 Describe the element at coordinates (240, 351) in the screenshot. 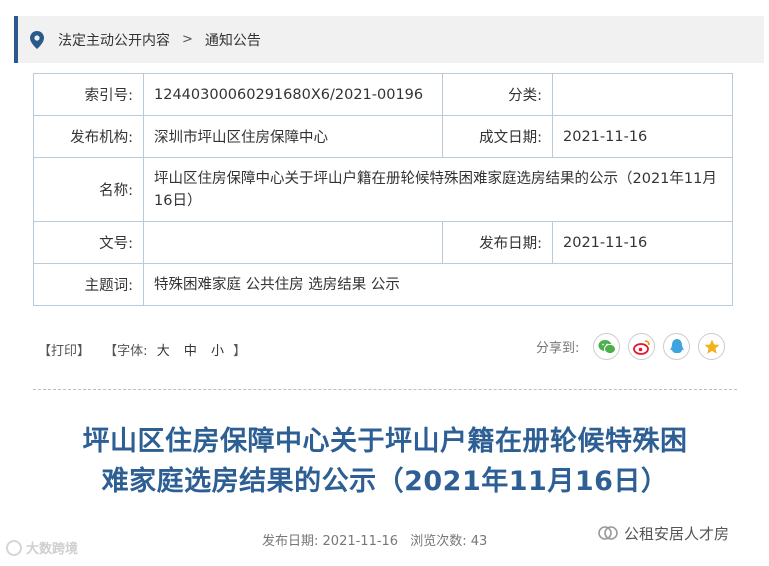

I see `font-size-suffix: 】` at that location.